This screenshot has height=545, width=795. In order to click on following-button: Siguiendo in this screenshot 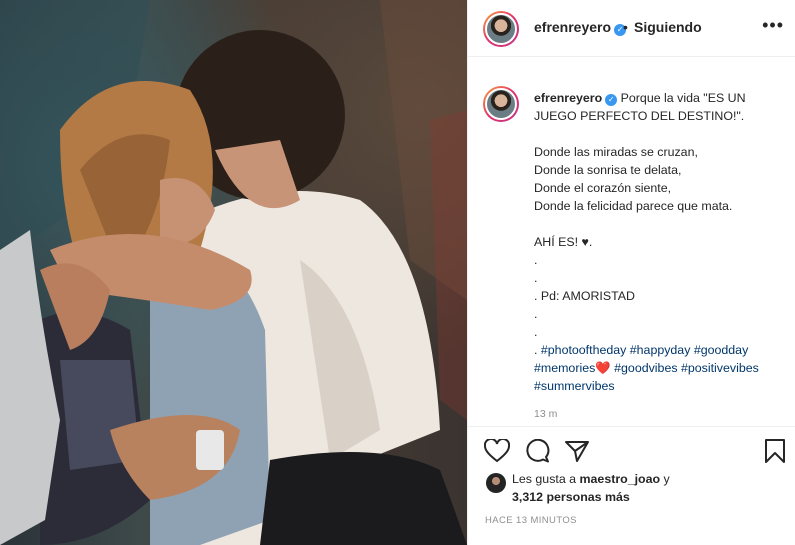, I will do `click(668, 27)`.